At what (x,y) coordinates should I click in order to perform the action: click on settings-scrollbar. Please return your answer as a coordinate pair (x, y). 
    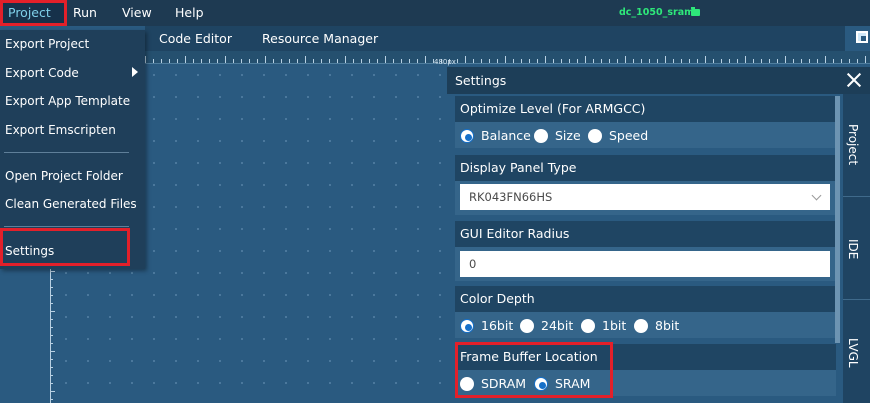
    Looking at the image, I should click on (837, 219).